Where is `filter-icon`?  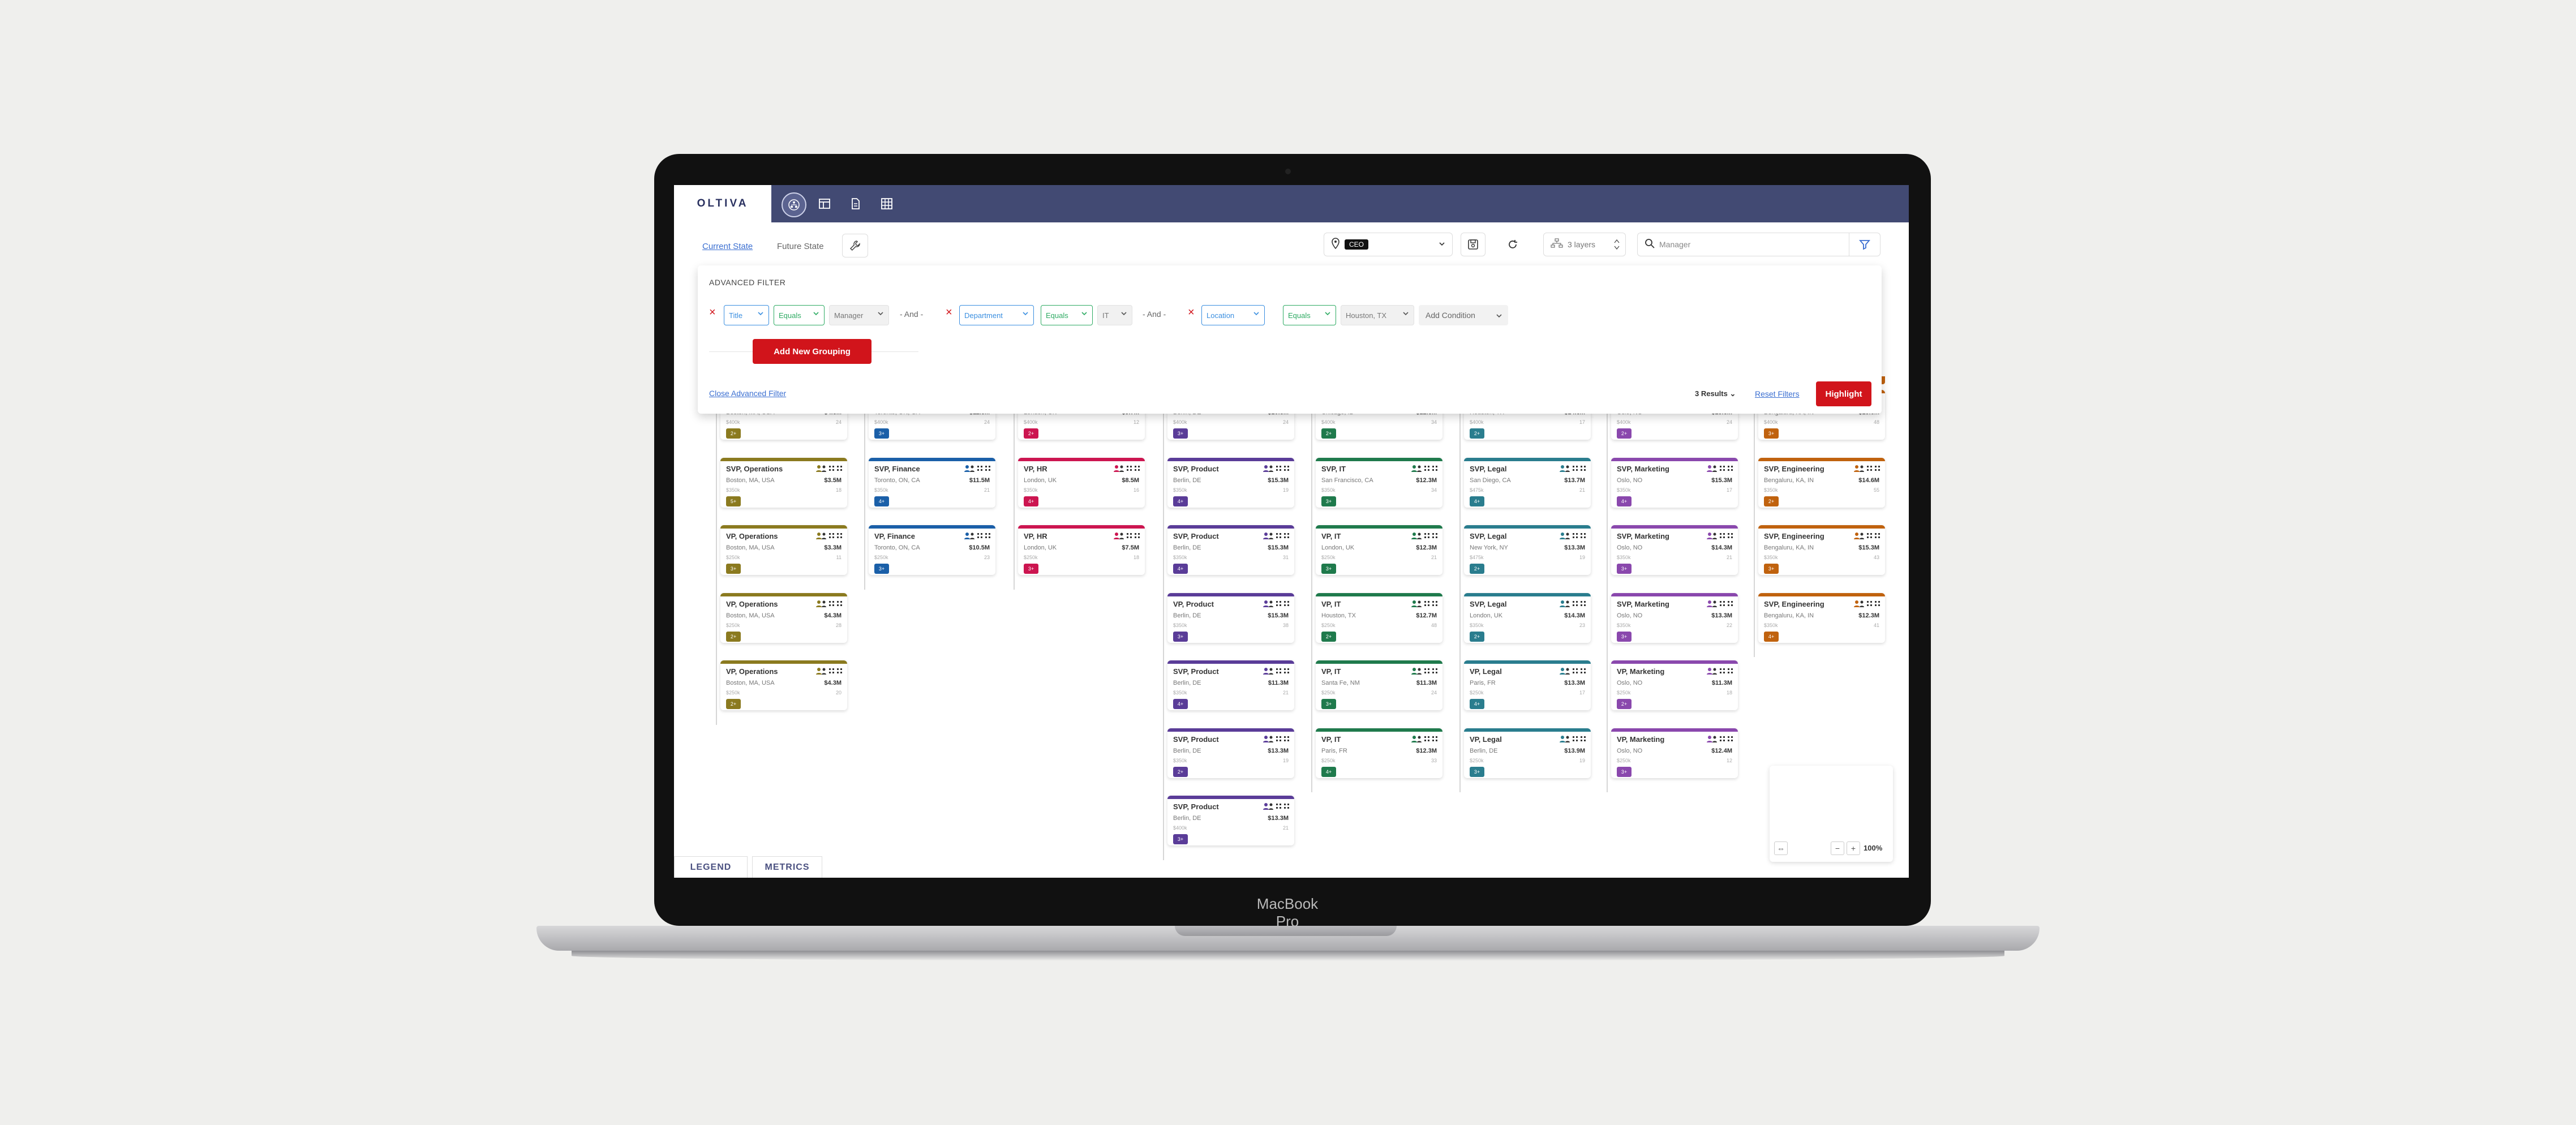
filter-icon is located at coordinates (1865, 244).